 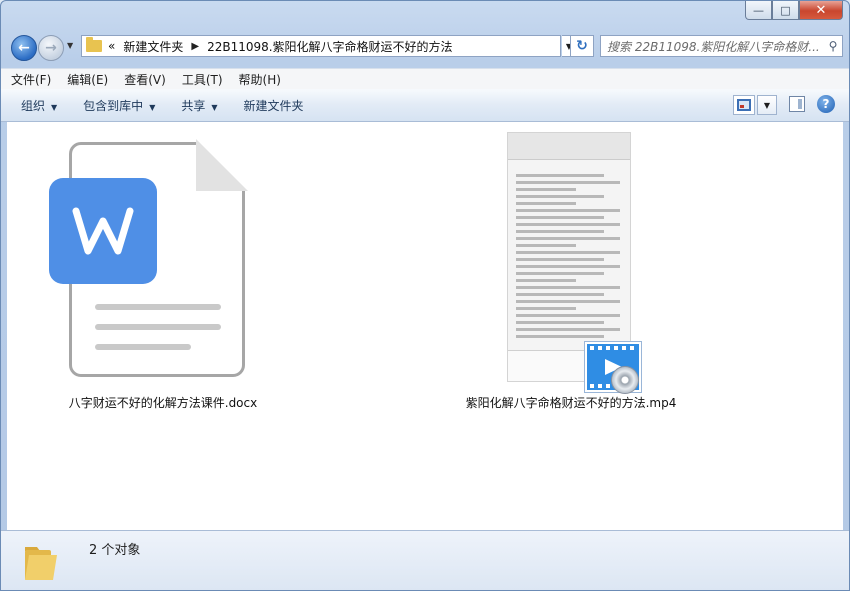 What do you see at coordinates (41, 563) in the screenshot?
I see `folder-large-icon` at bounding box center [41, 563].